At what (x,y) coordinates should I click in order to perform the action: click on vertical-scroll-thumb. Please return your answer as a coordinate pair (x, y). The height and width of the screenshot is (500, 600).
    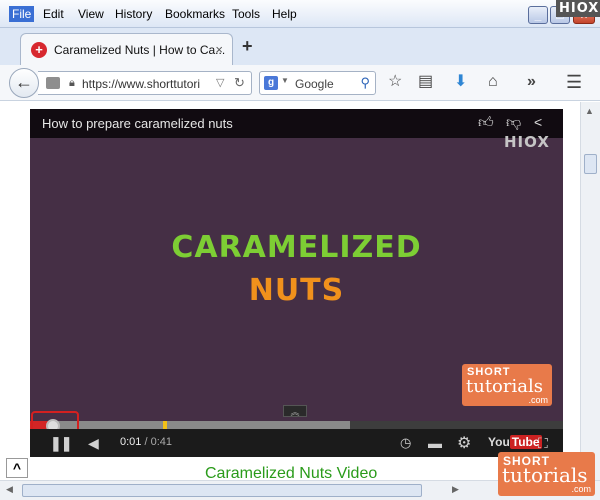
    Looking at the image, I should click on (590, 164).